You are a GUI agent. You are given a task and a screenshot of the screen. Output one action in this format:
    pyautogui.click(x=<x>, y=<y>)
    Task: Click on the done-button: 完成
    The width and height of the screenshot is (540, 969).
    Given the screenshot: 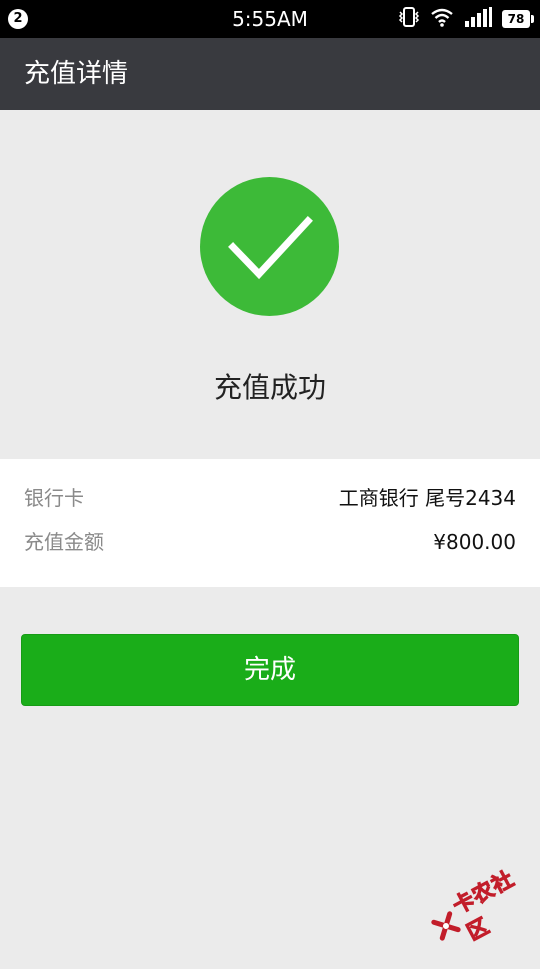 What is the action you would take?
    pyautogui.click(x=270, y=670)
    